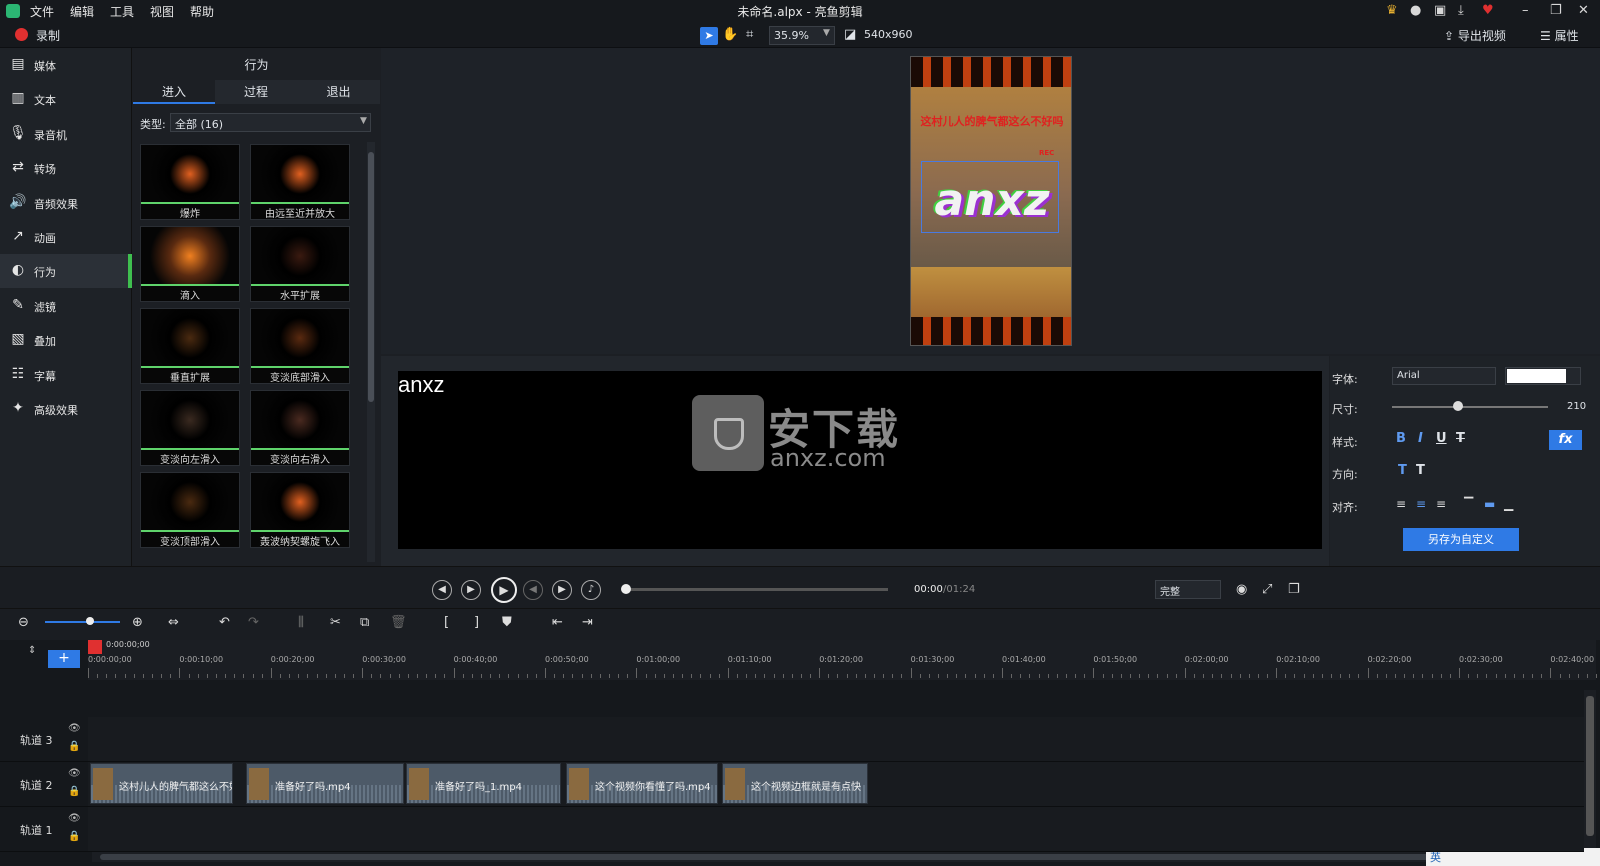 This screenshot has width=1600, height=866. What do you see at coordinates (190, 346) in the screenshot?
I see `effect-thumbnail: 垂直扩展` at bounding box center [190, 346].